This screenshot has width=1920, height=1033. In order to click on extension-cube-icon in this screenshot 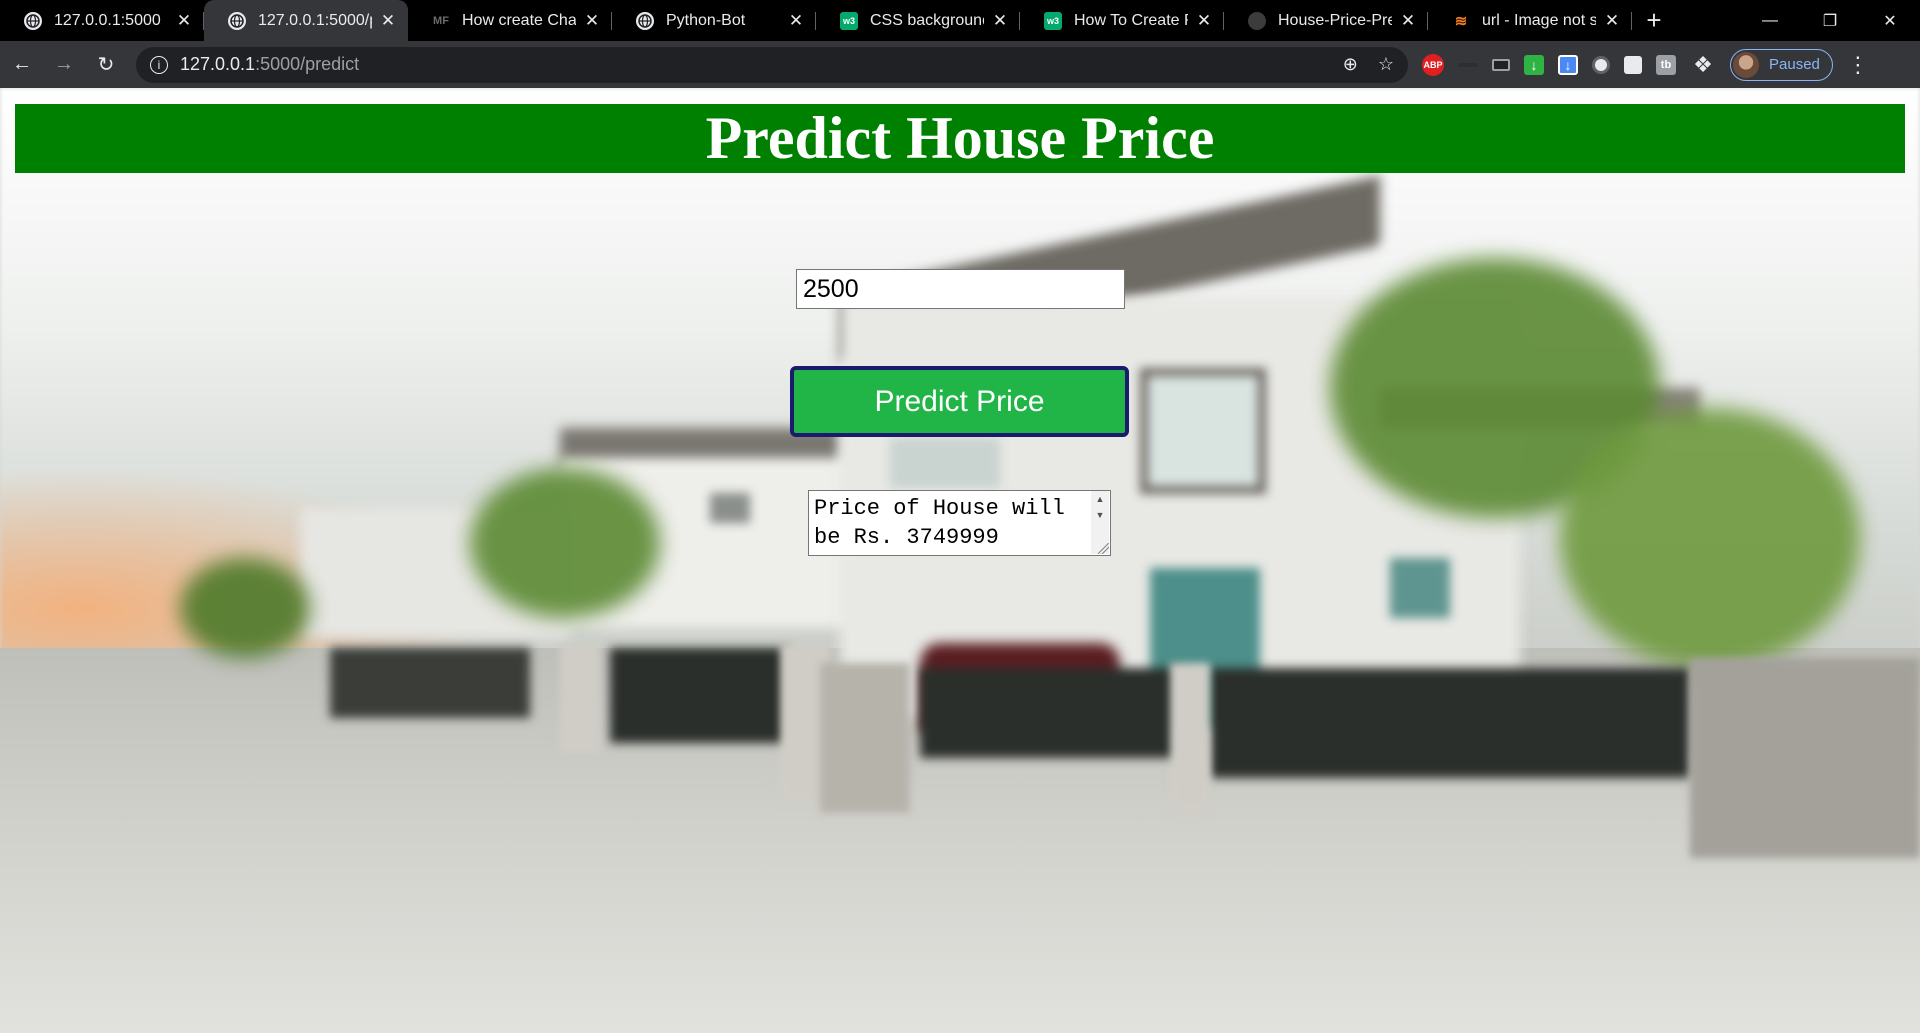, I will do `click(1633, 64)`.